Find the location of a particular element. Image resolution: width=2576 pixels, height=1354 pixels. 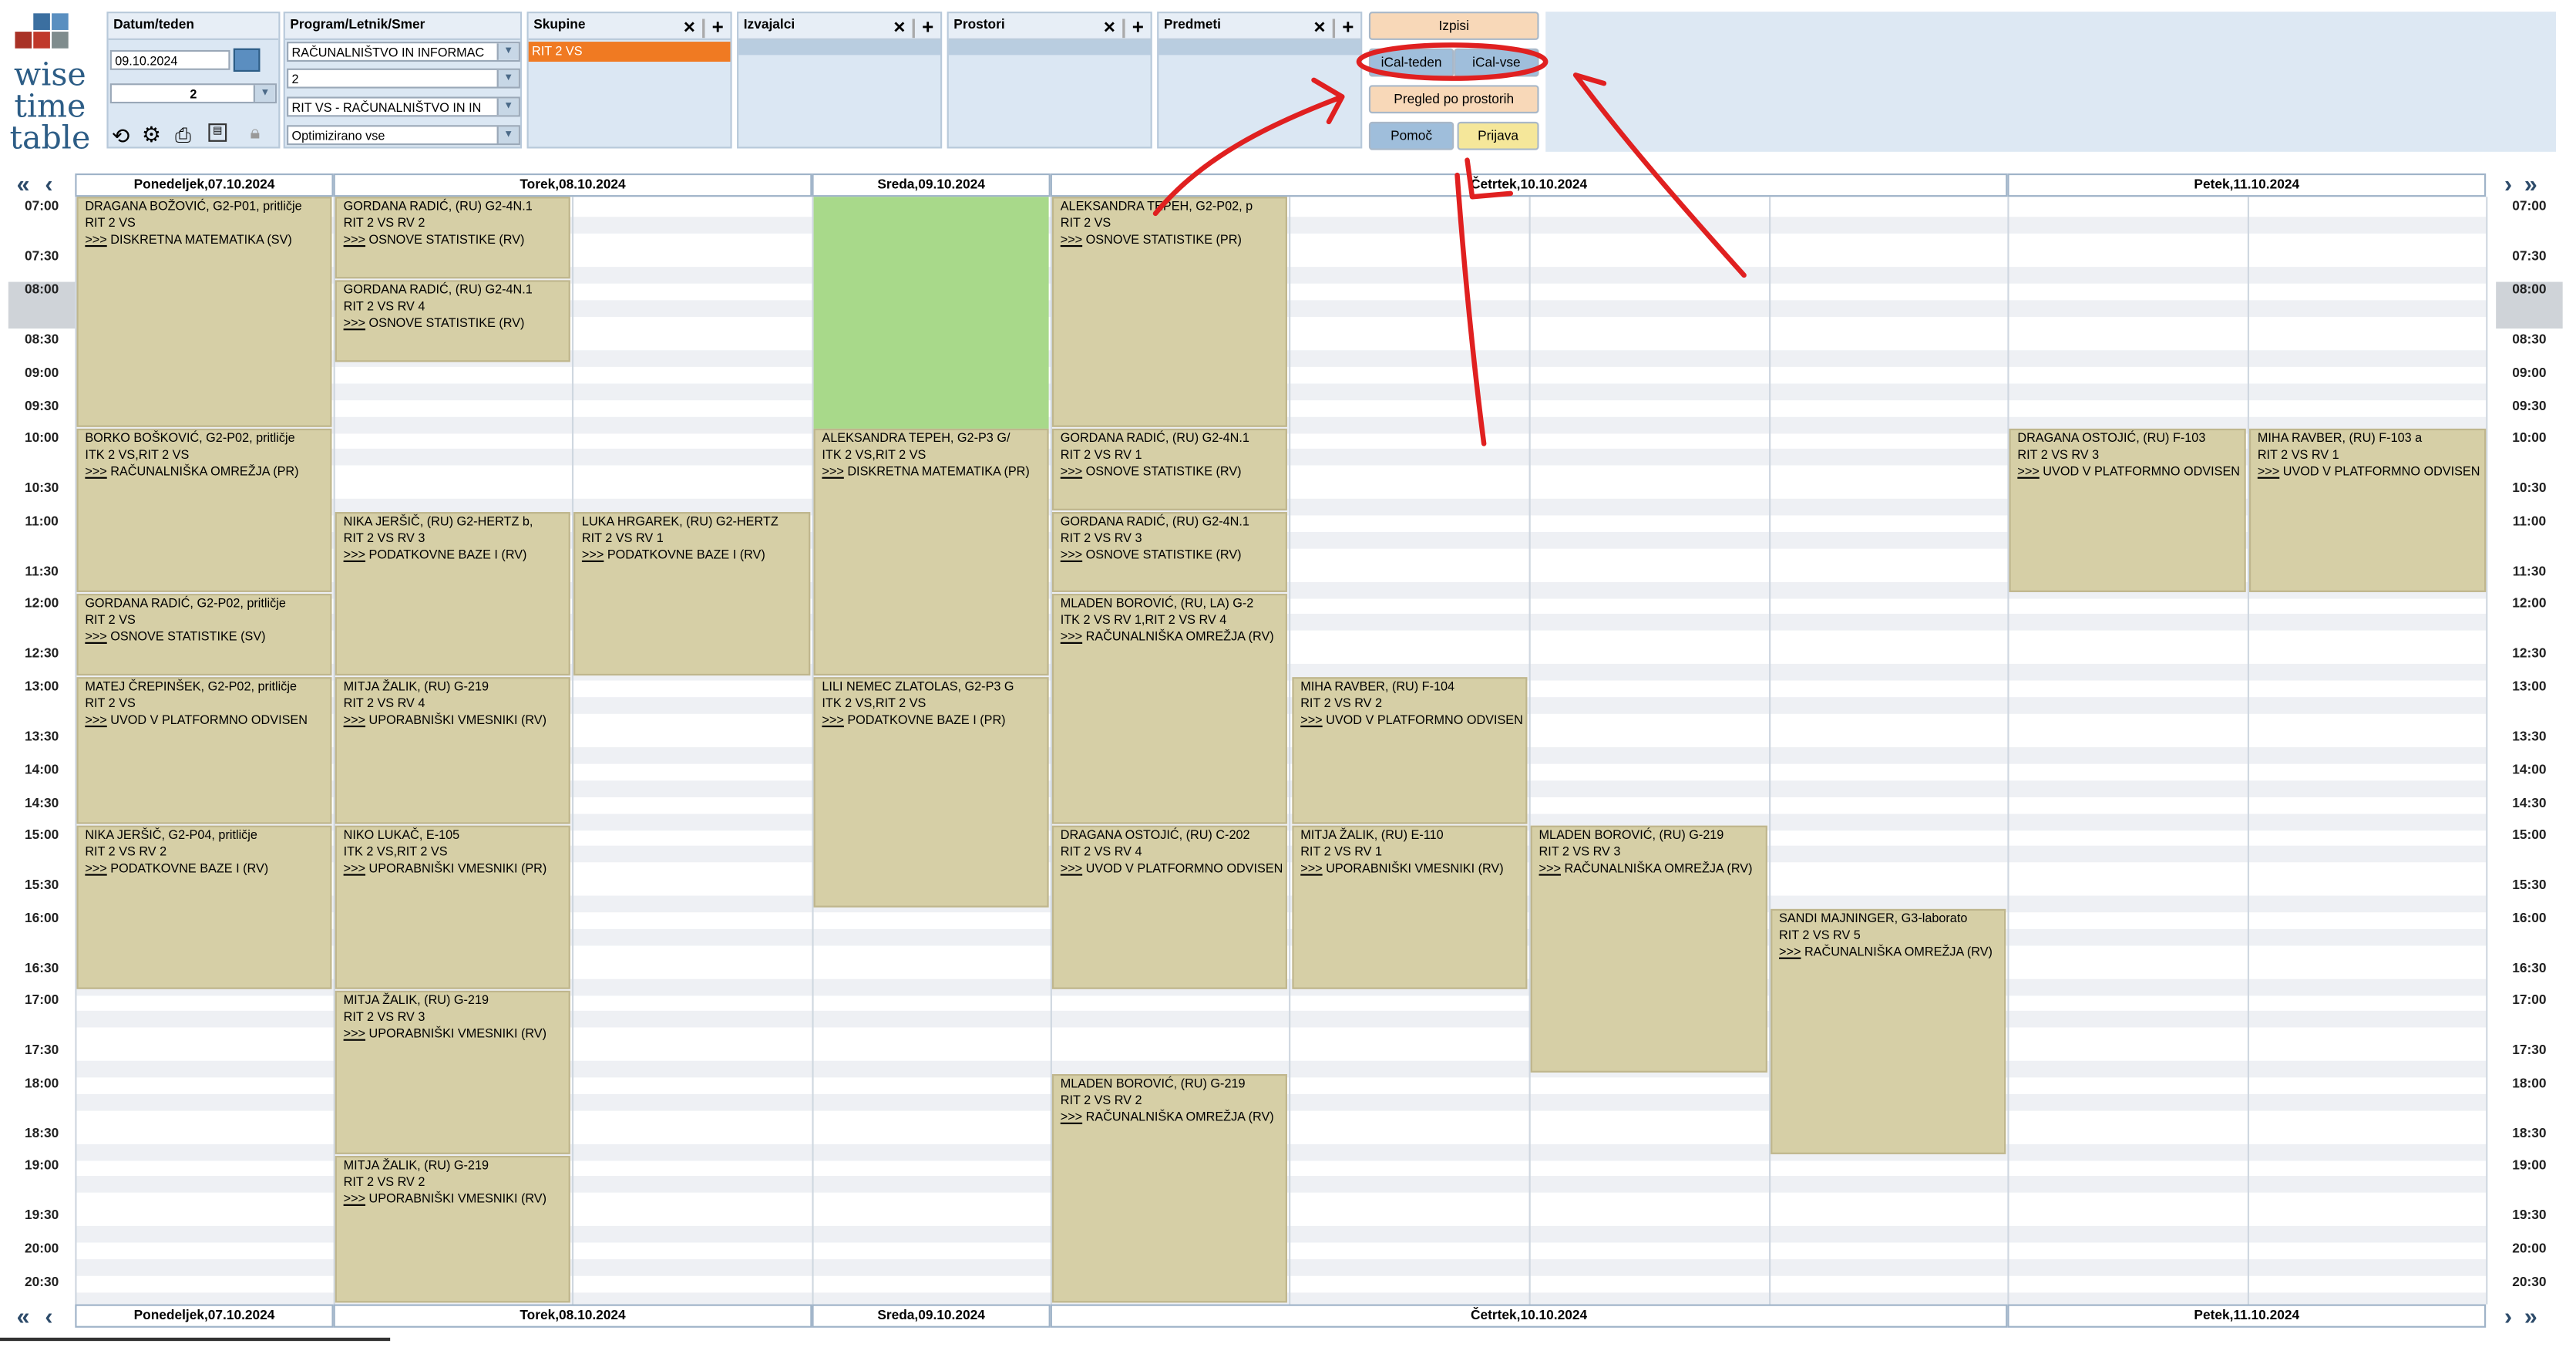

annotation-arrow-middle is located at coordinates (1484, 301).